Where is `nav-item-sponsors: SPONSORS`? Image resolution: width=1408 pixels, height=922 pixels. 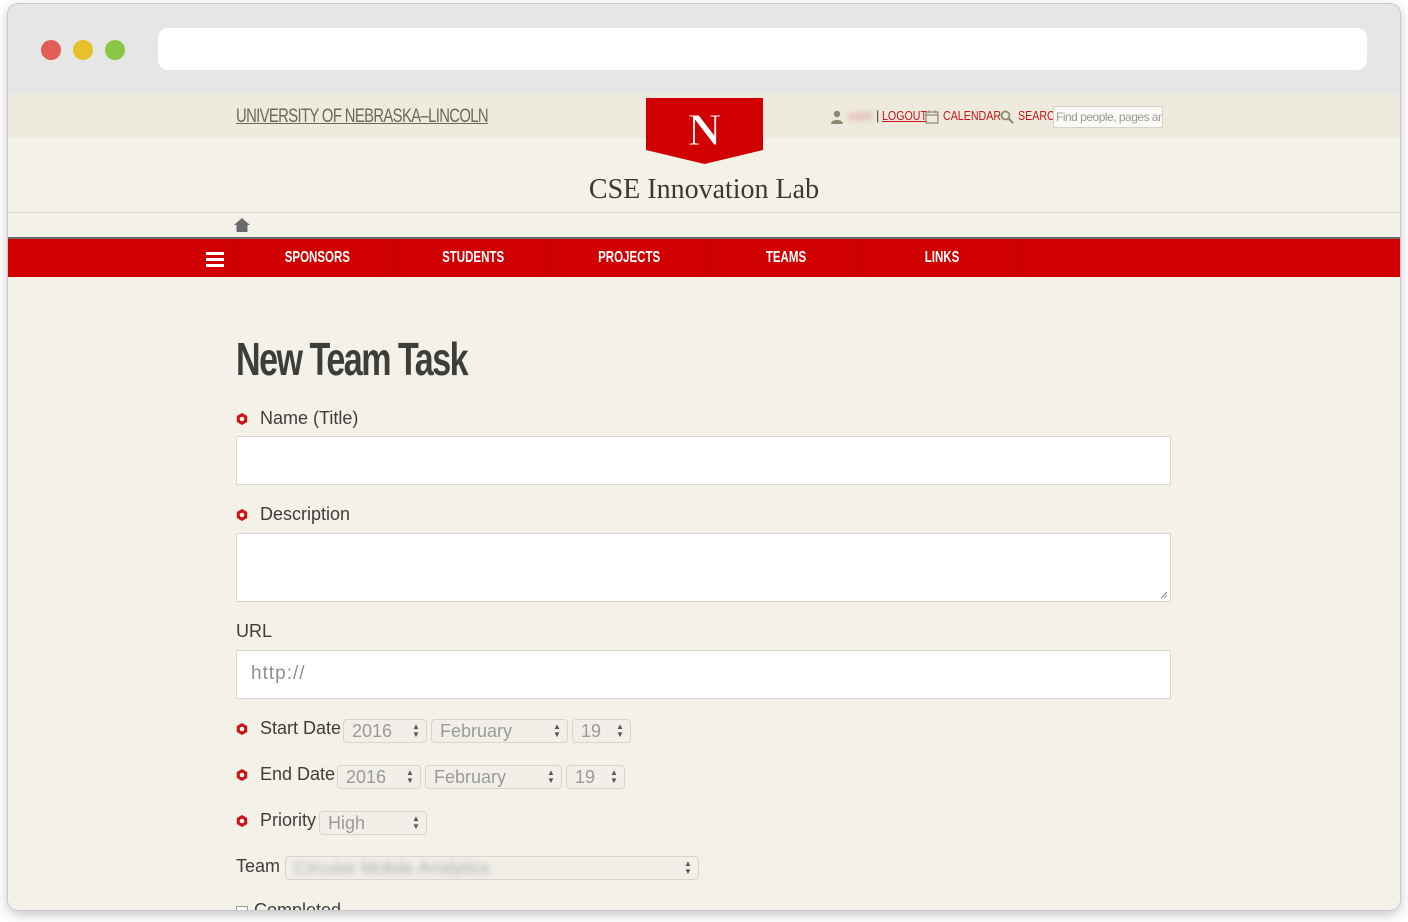
nav-item-sponsors: SPONSORS is located at coordinates (317, 258).